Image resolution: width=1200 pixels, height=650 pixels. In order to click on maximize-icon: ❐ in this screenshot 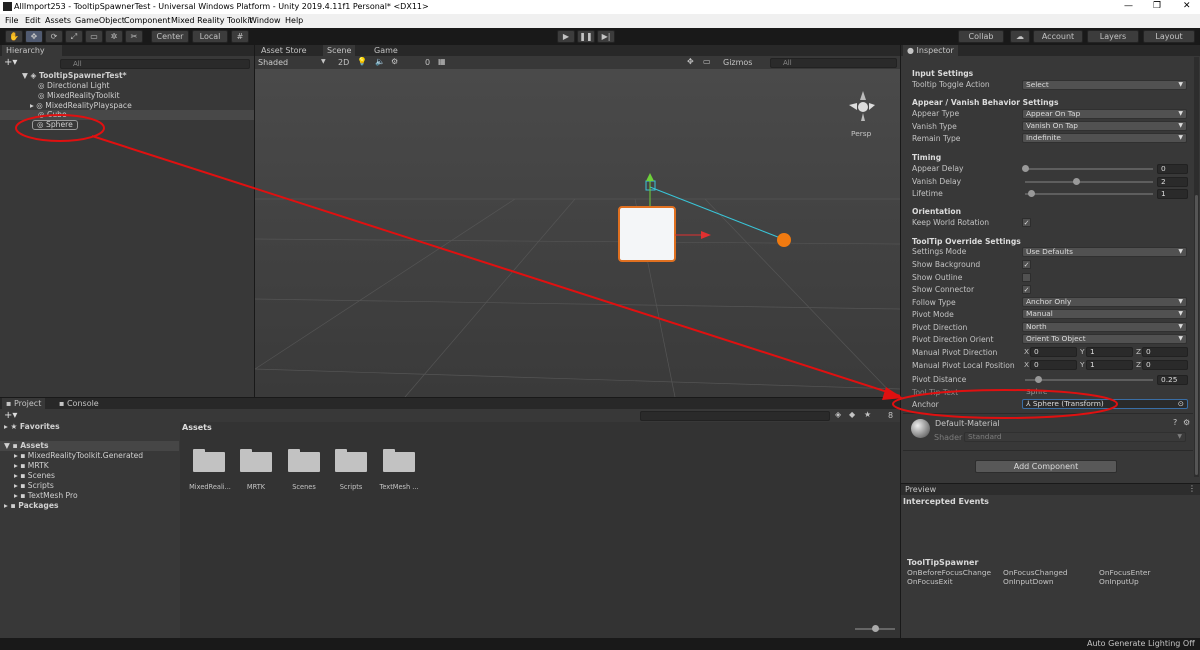, I will do `click(1157, 6)`.